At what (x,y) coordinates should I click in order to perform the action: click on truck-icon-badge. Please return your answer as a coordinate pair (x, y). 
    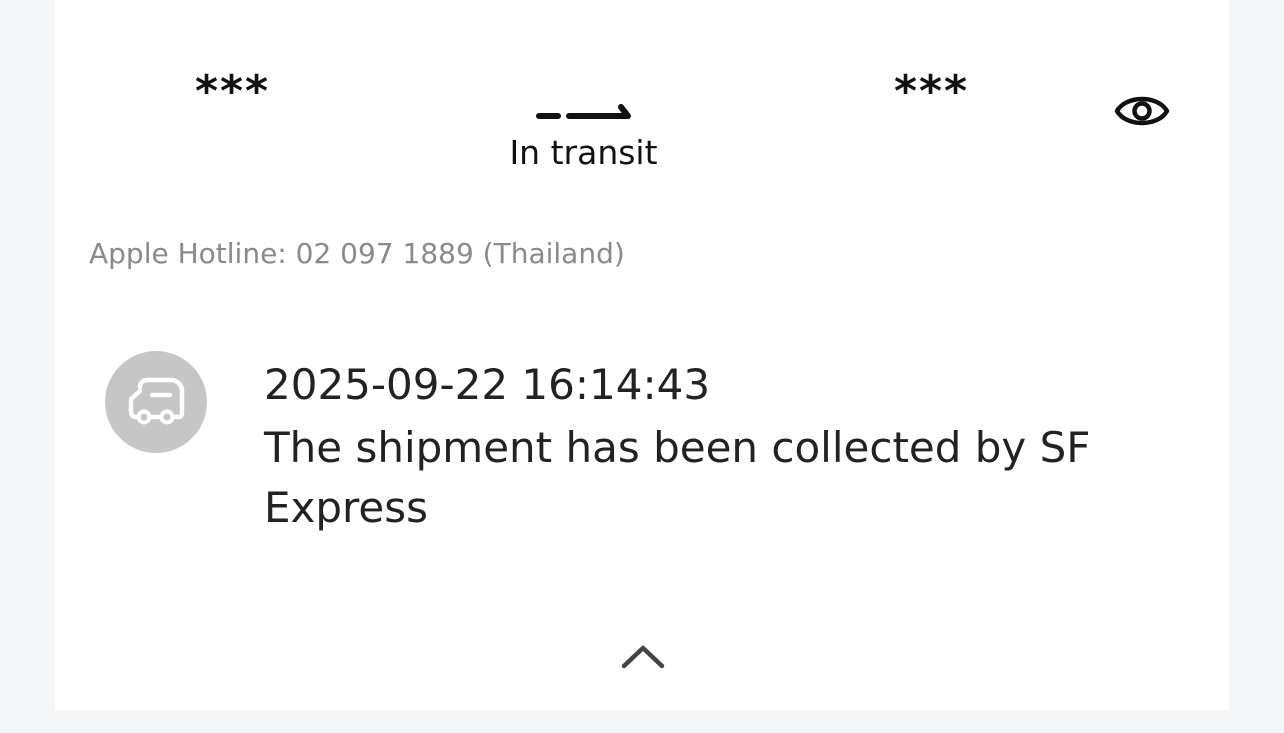
    Looking at the image, I should click on (156, 402).